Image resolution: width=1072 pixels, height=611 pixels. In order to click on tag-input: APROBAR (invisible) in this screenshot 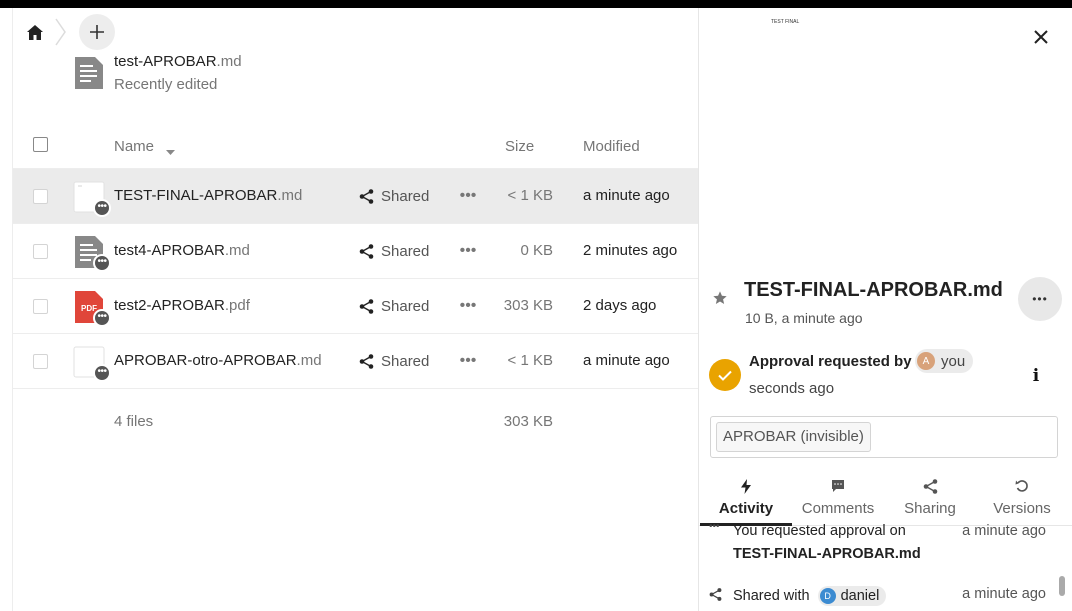, I will do `click(884, 437)`.